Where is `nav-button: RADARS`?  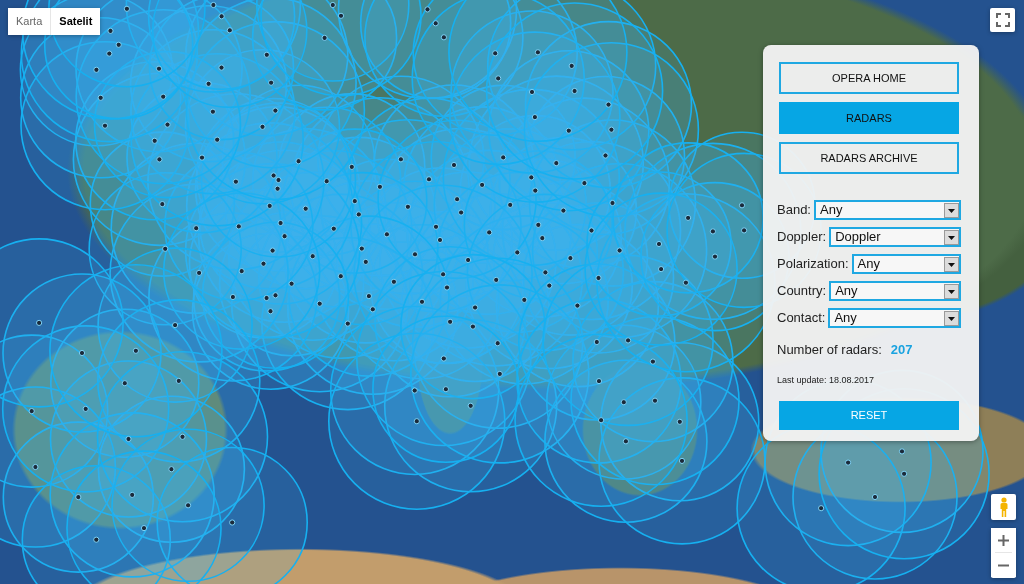
nav-button: RADARS is located at coordinates (869, 118).